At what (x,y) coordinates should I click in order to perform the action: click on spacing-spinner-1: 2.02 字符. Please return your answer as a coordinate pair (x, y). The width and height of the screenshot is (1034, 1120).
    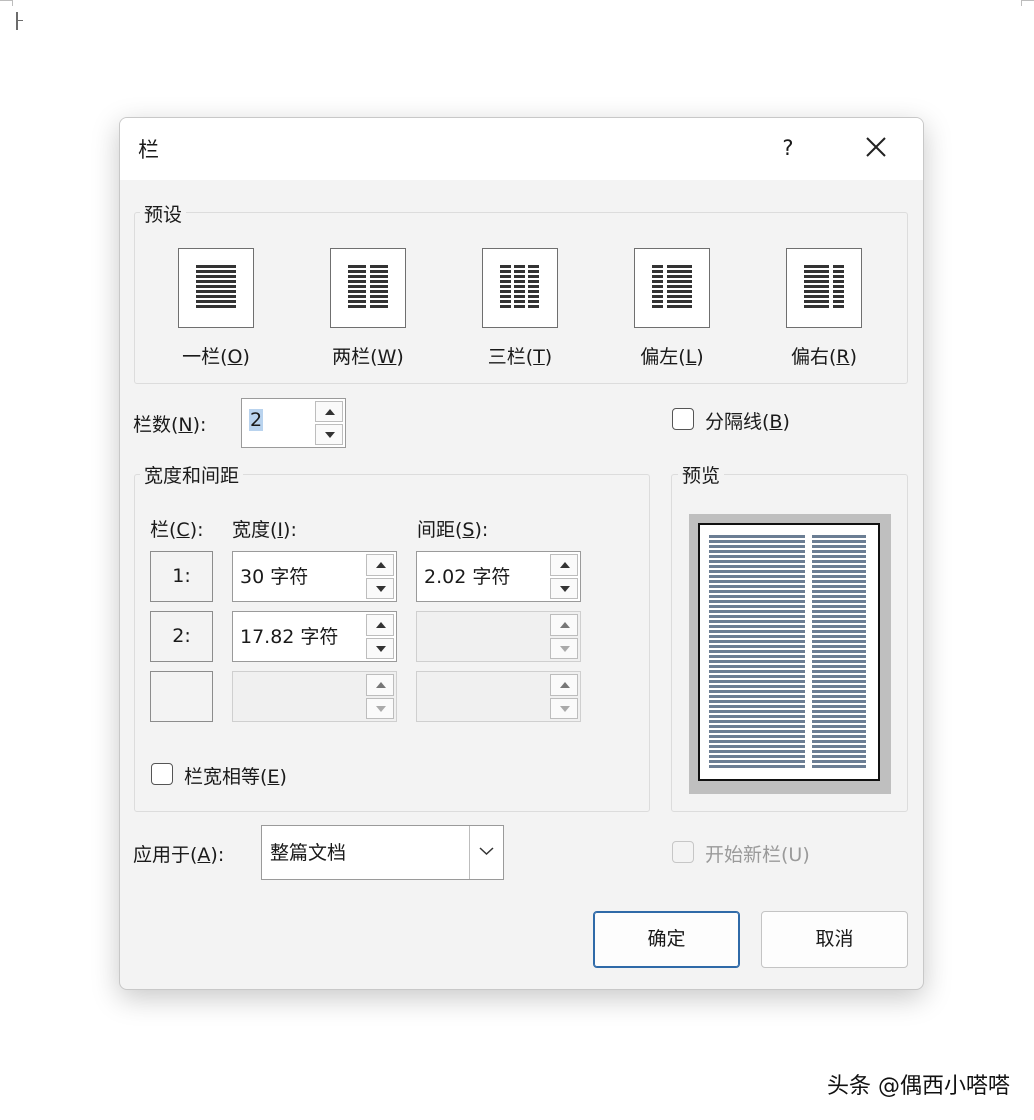
    Looking at the image, I should click on (498, 576).